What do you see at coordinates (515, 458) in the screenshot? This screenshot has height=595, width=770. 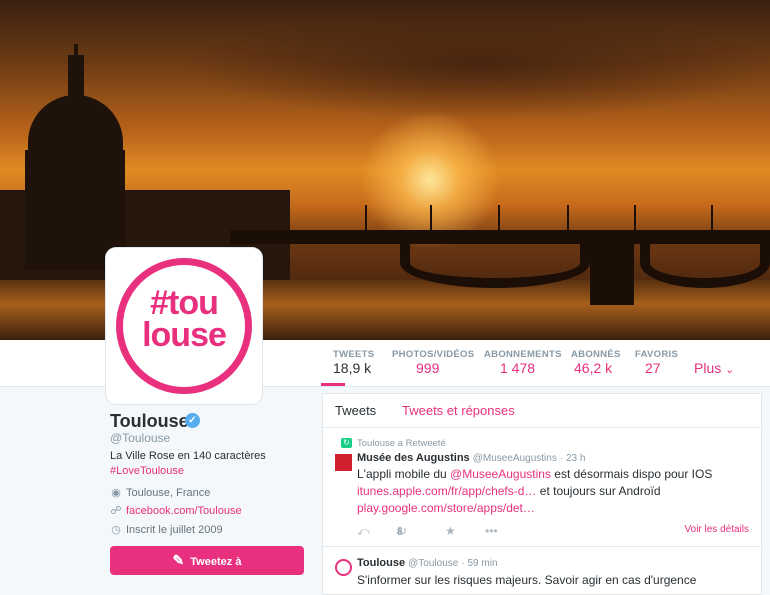 I see `tweet-author-handle: @MuseeAugustins` at bounding box center [515, 458].